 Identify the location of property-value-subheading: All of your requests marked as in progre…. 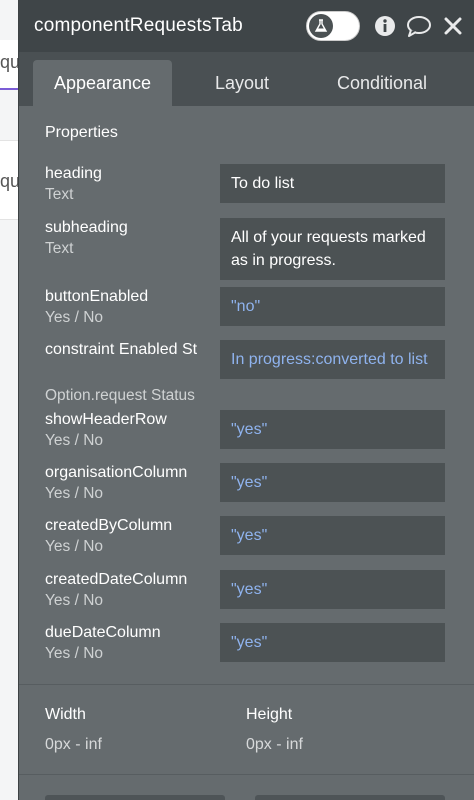
(332, 249).